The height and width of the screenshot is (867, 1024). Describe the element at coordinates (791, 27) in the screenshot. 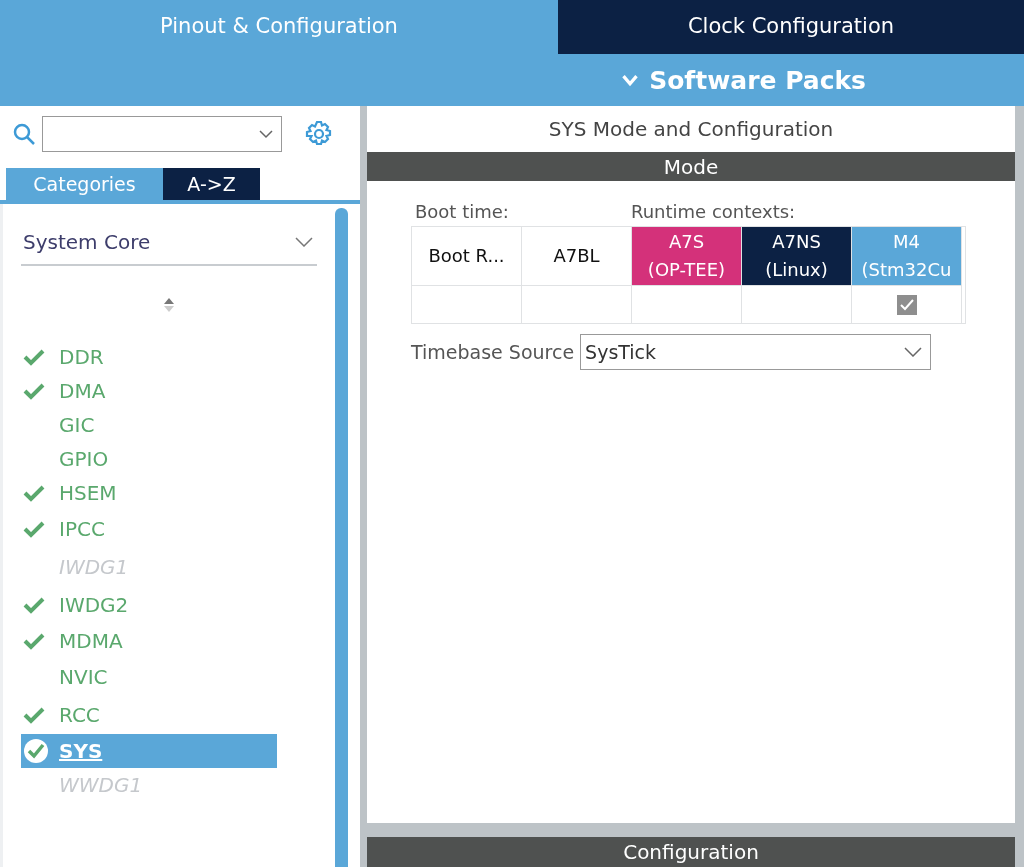

I see `top-tab: Clock Configuration` at that location.